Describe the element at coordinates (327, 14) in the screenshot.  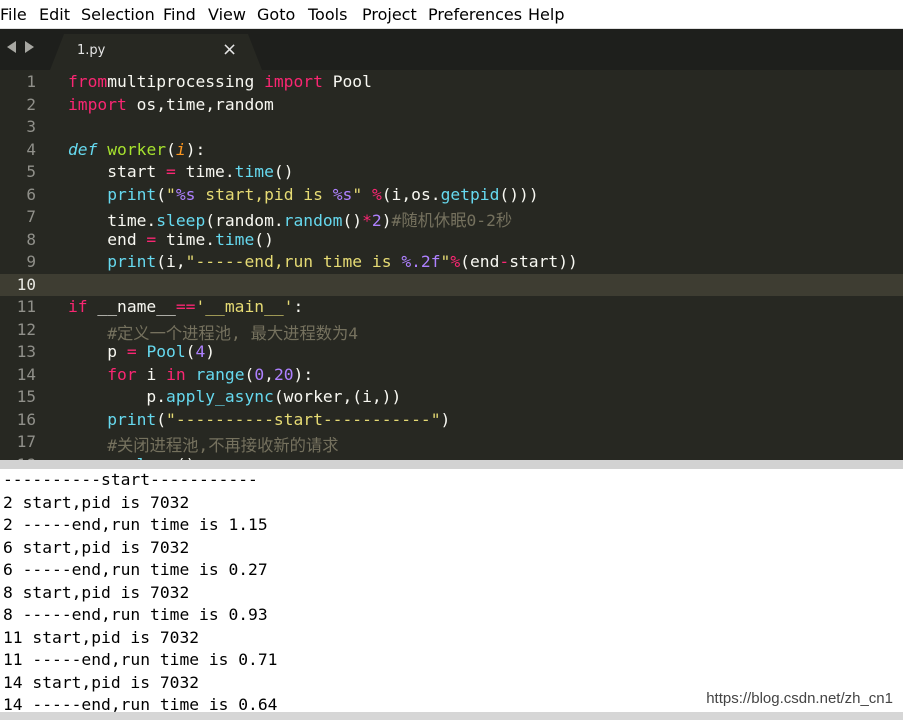
I see `menu-tools: Tools` at that location.